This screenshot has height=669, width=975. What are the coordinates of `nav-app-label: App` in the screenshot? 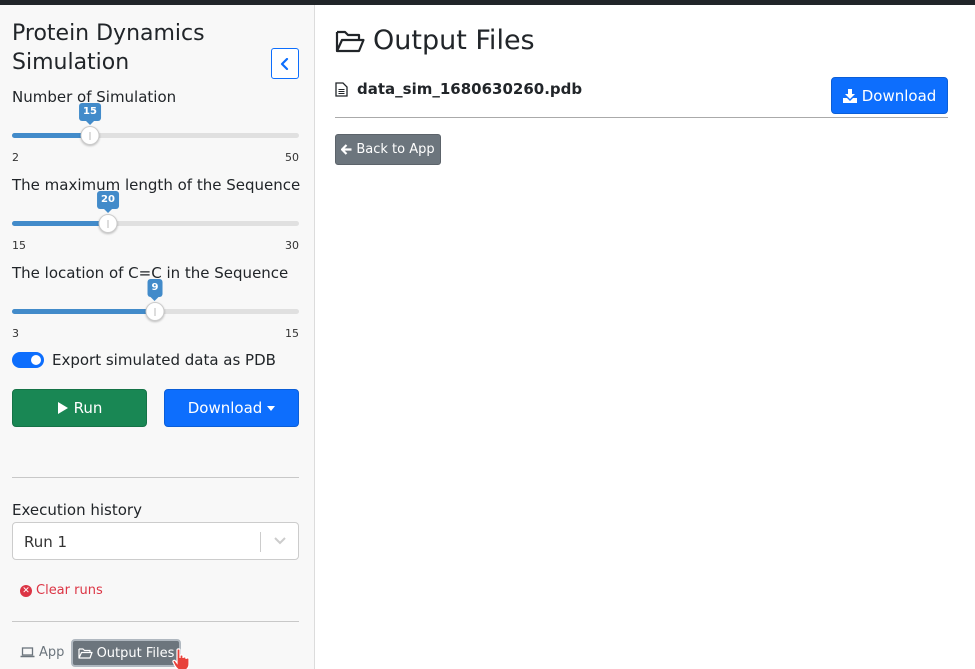 It's located at (52, 652).